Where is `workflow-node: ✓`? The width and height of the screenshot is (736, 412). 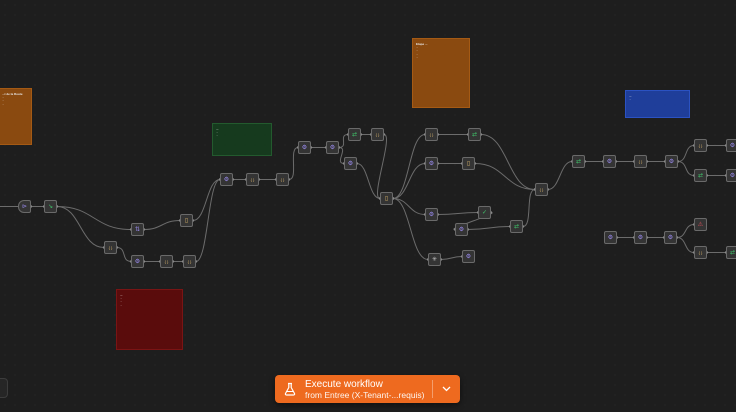 workflow-node: ✓ is located at coordinates (484, 212).